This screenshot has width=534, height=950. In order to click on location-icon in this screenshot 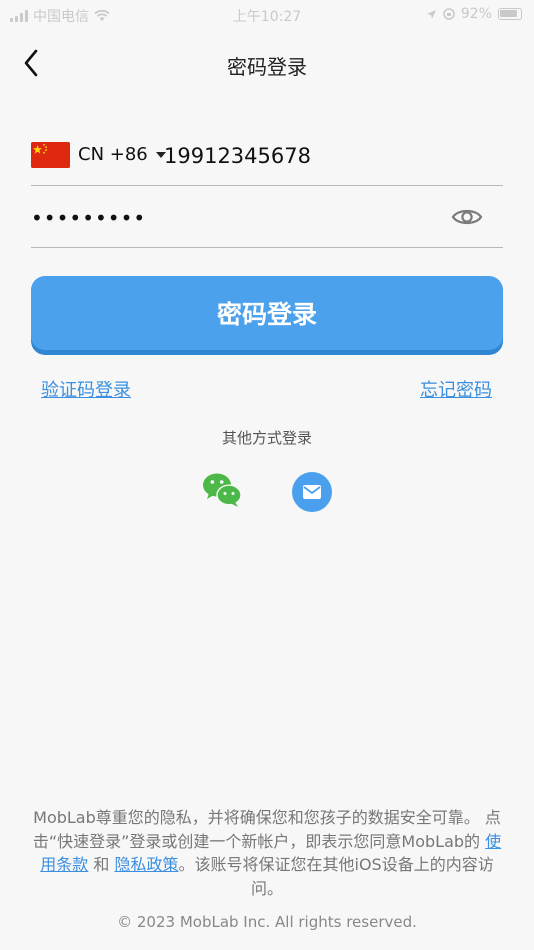, I will do `click(431, 14)`.